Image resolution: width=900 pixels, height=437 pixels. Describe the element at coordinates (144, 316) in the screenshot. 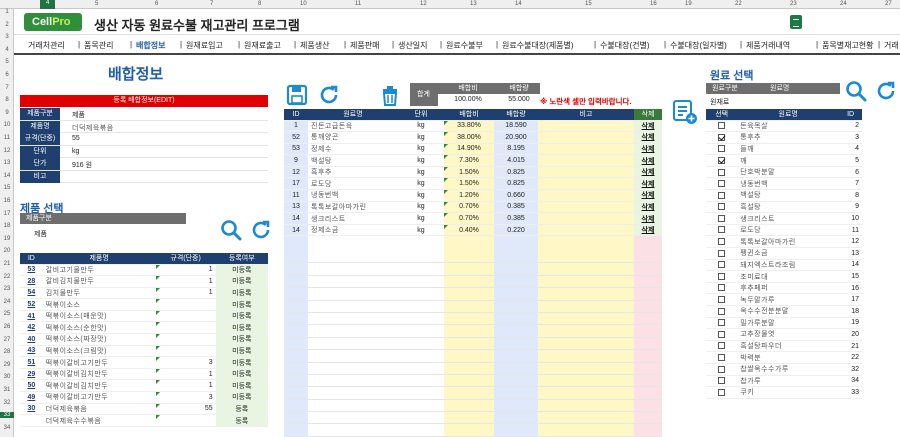

I see `table-row: 41 떡볶이소스(매운맛) 미등록` at that location.